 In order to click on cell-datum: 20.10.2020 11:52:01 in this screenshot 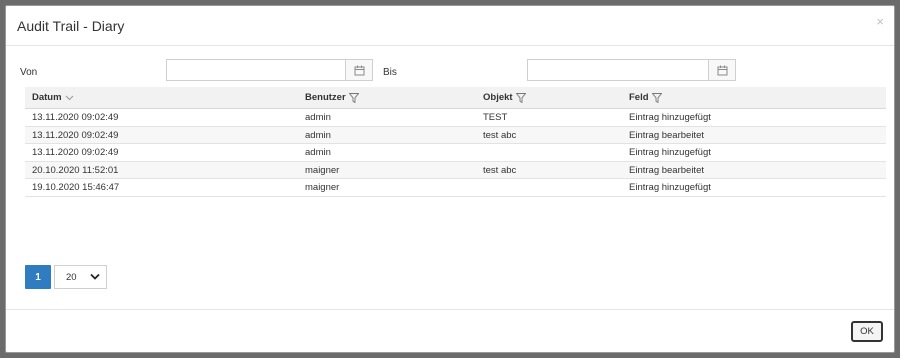, I will do `click(75, 170)`.